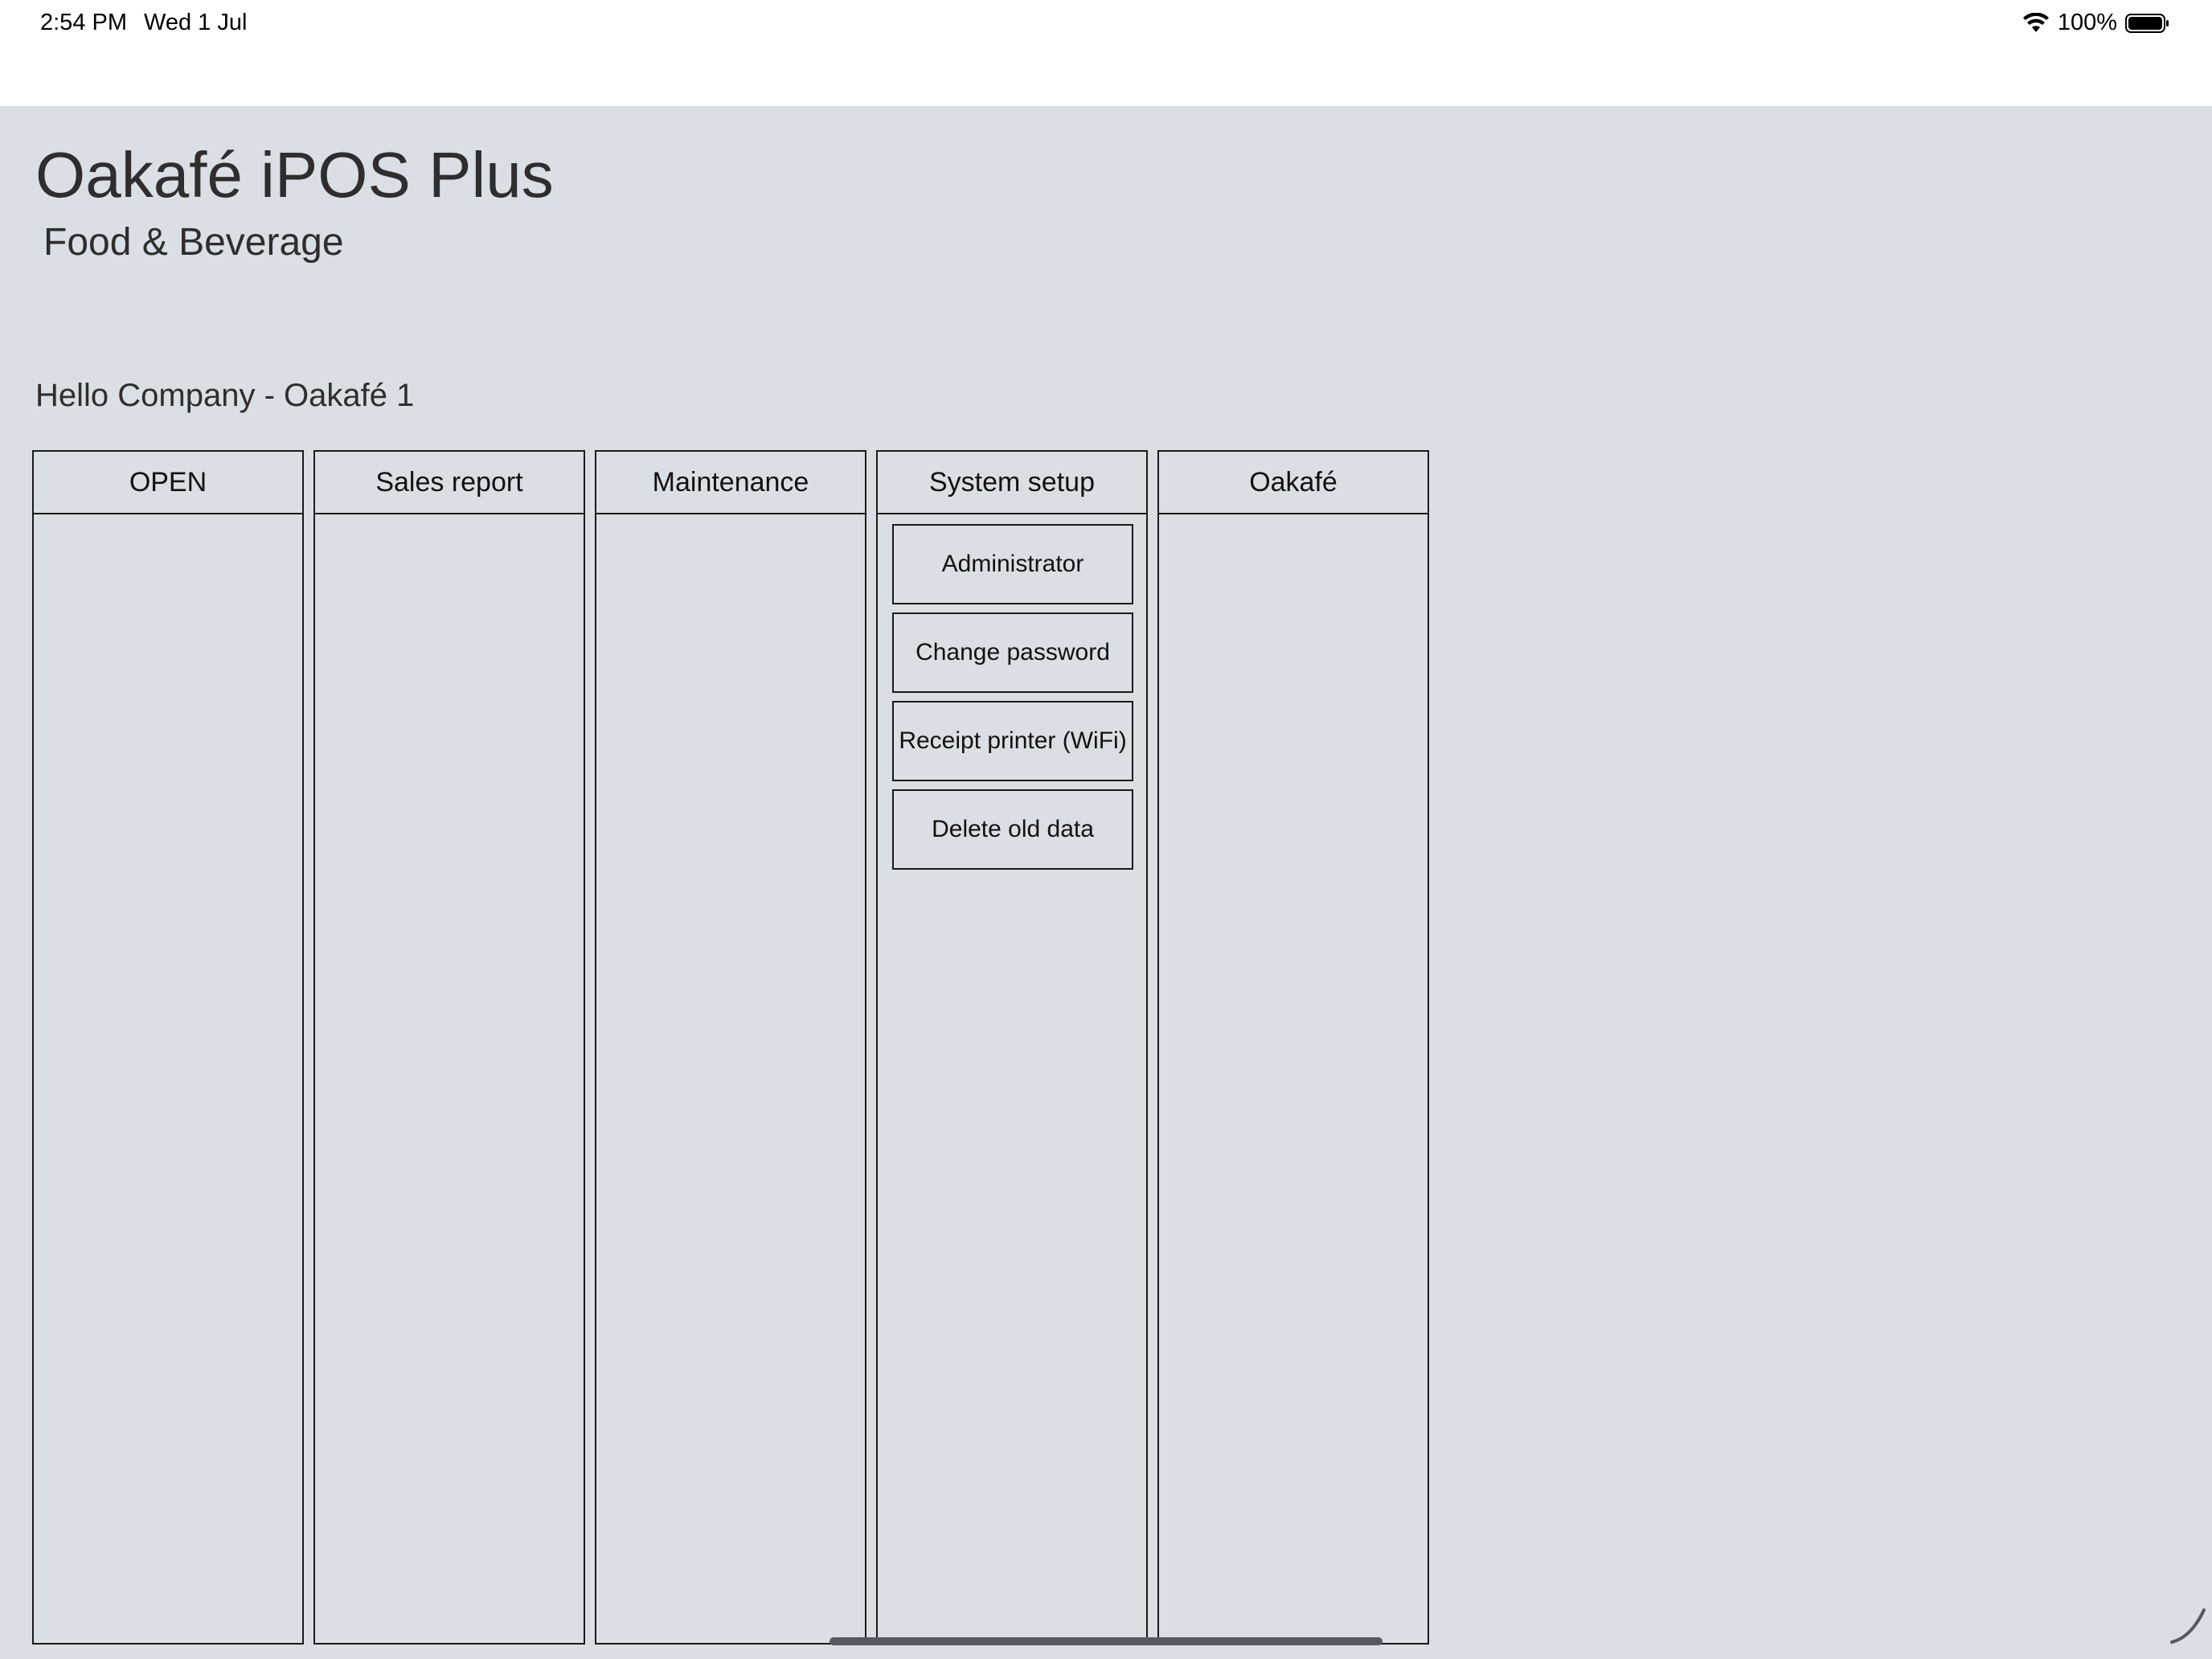 The height and width of the screenshot is (1659, 2212). Describe the element at coordinates (294, 175) in the screenshot. I see `app-title: Oakafé iPOS Plus` at that location.